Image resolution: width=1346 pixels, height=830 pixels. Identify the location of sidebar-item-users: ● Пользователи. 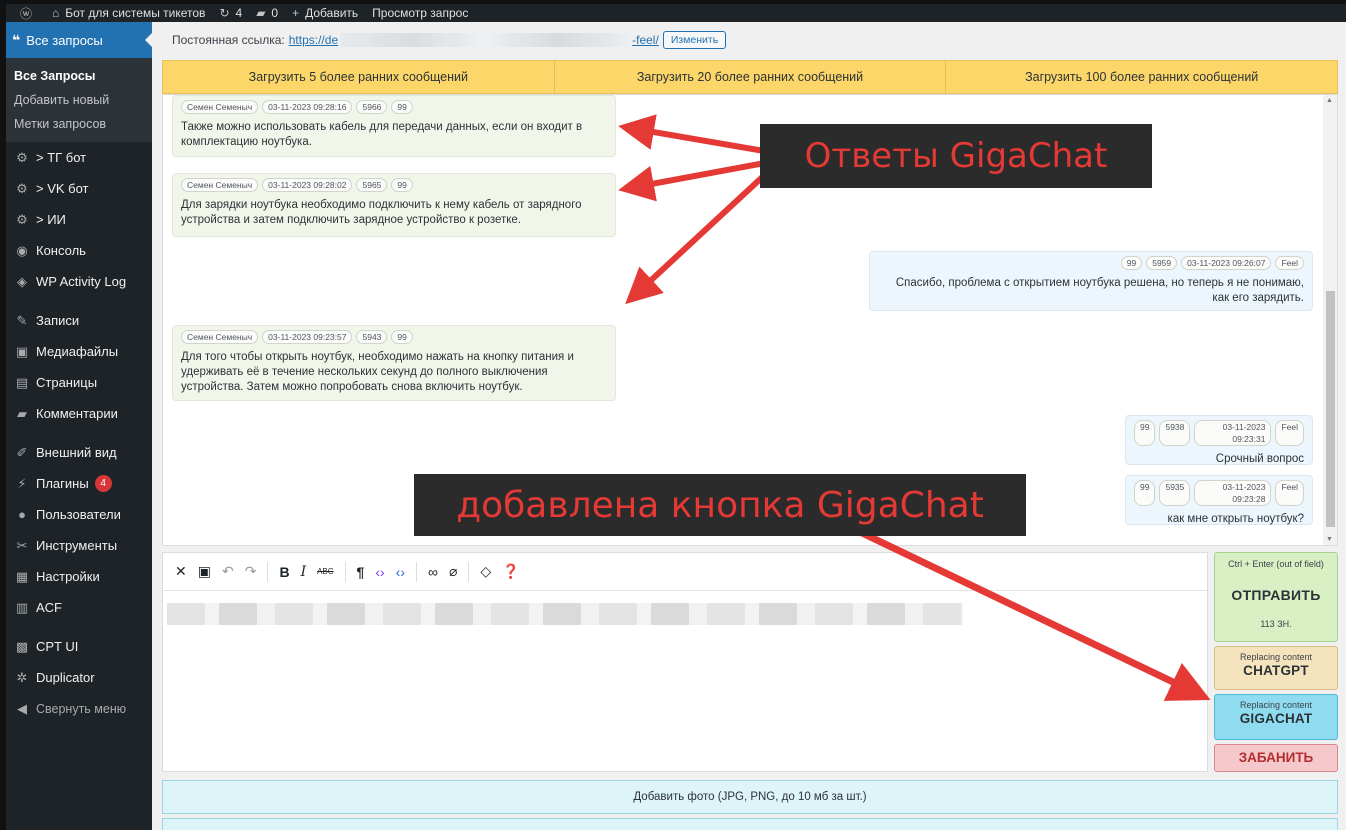
(79, 514).